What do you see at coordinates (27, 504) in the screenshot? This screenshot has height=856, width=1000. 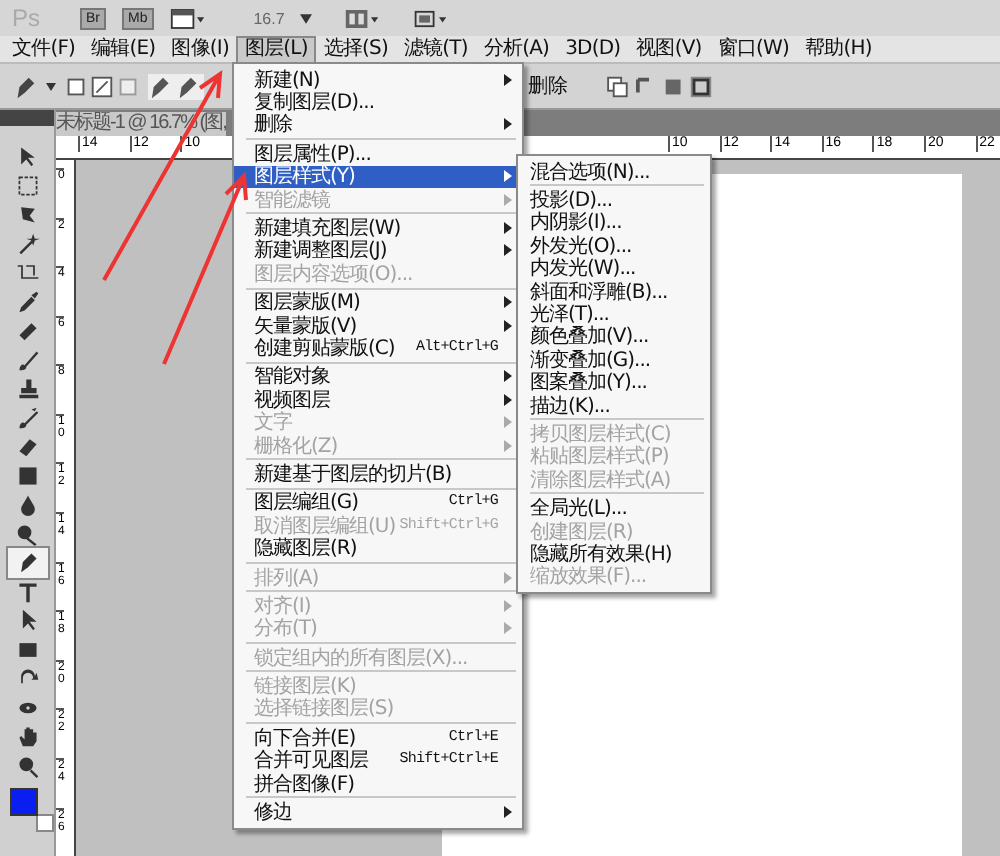 I see `drop-icon` at bounding box center [27, 504].